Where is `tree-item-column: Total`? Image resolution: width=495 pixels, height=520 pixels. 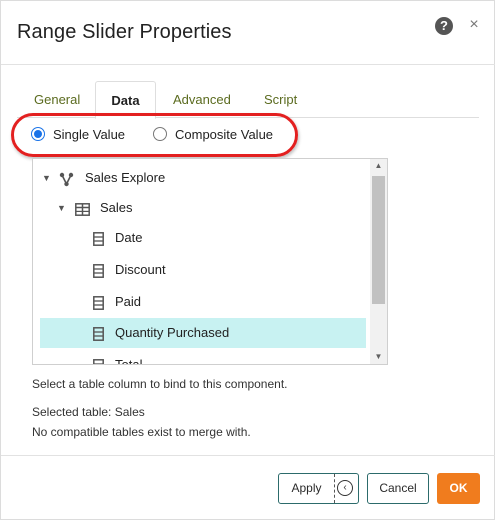
tree-item-column: Total is located at coordinates (199, 357).